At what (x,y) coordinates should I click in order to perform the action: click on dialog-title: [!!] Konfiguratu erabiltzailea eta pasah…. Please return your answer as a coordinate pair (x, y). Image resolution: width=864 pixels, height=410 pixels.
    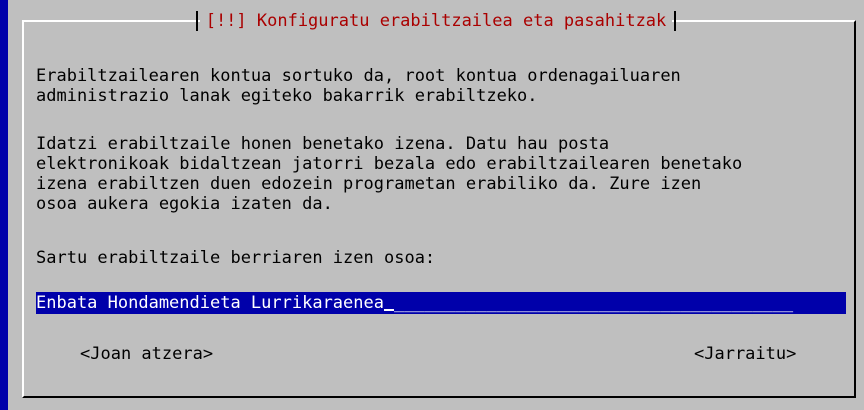
    Looking at the image, I should click on (435, 21).